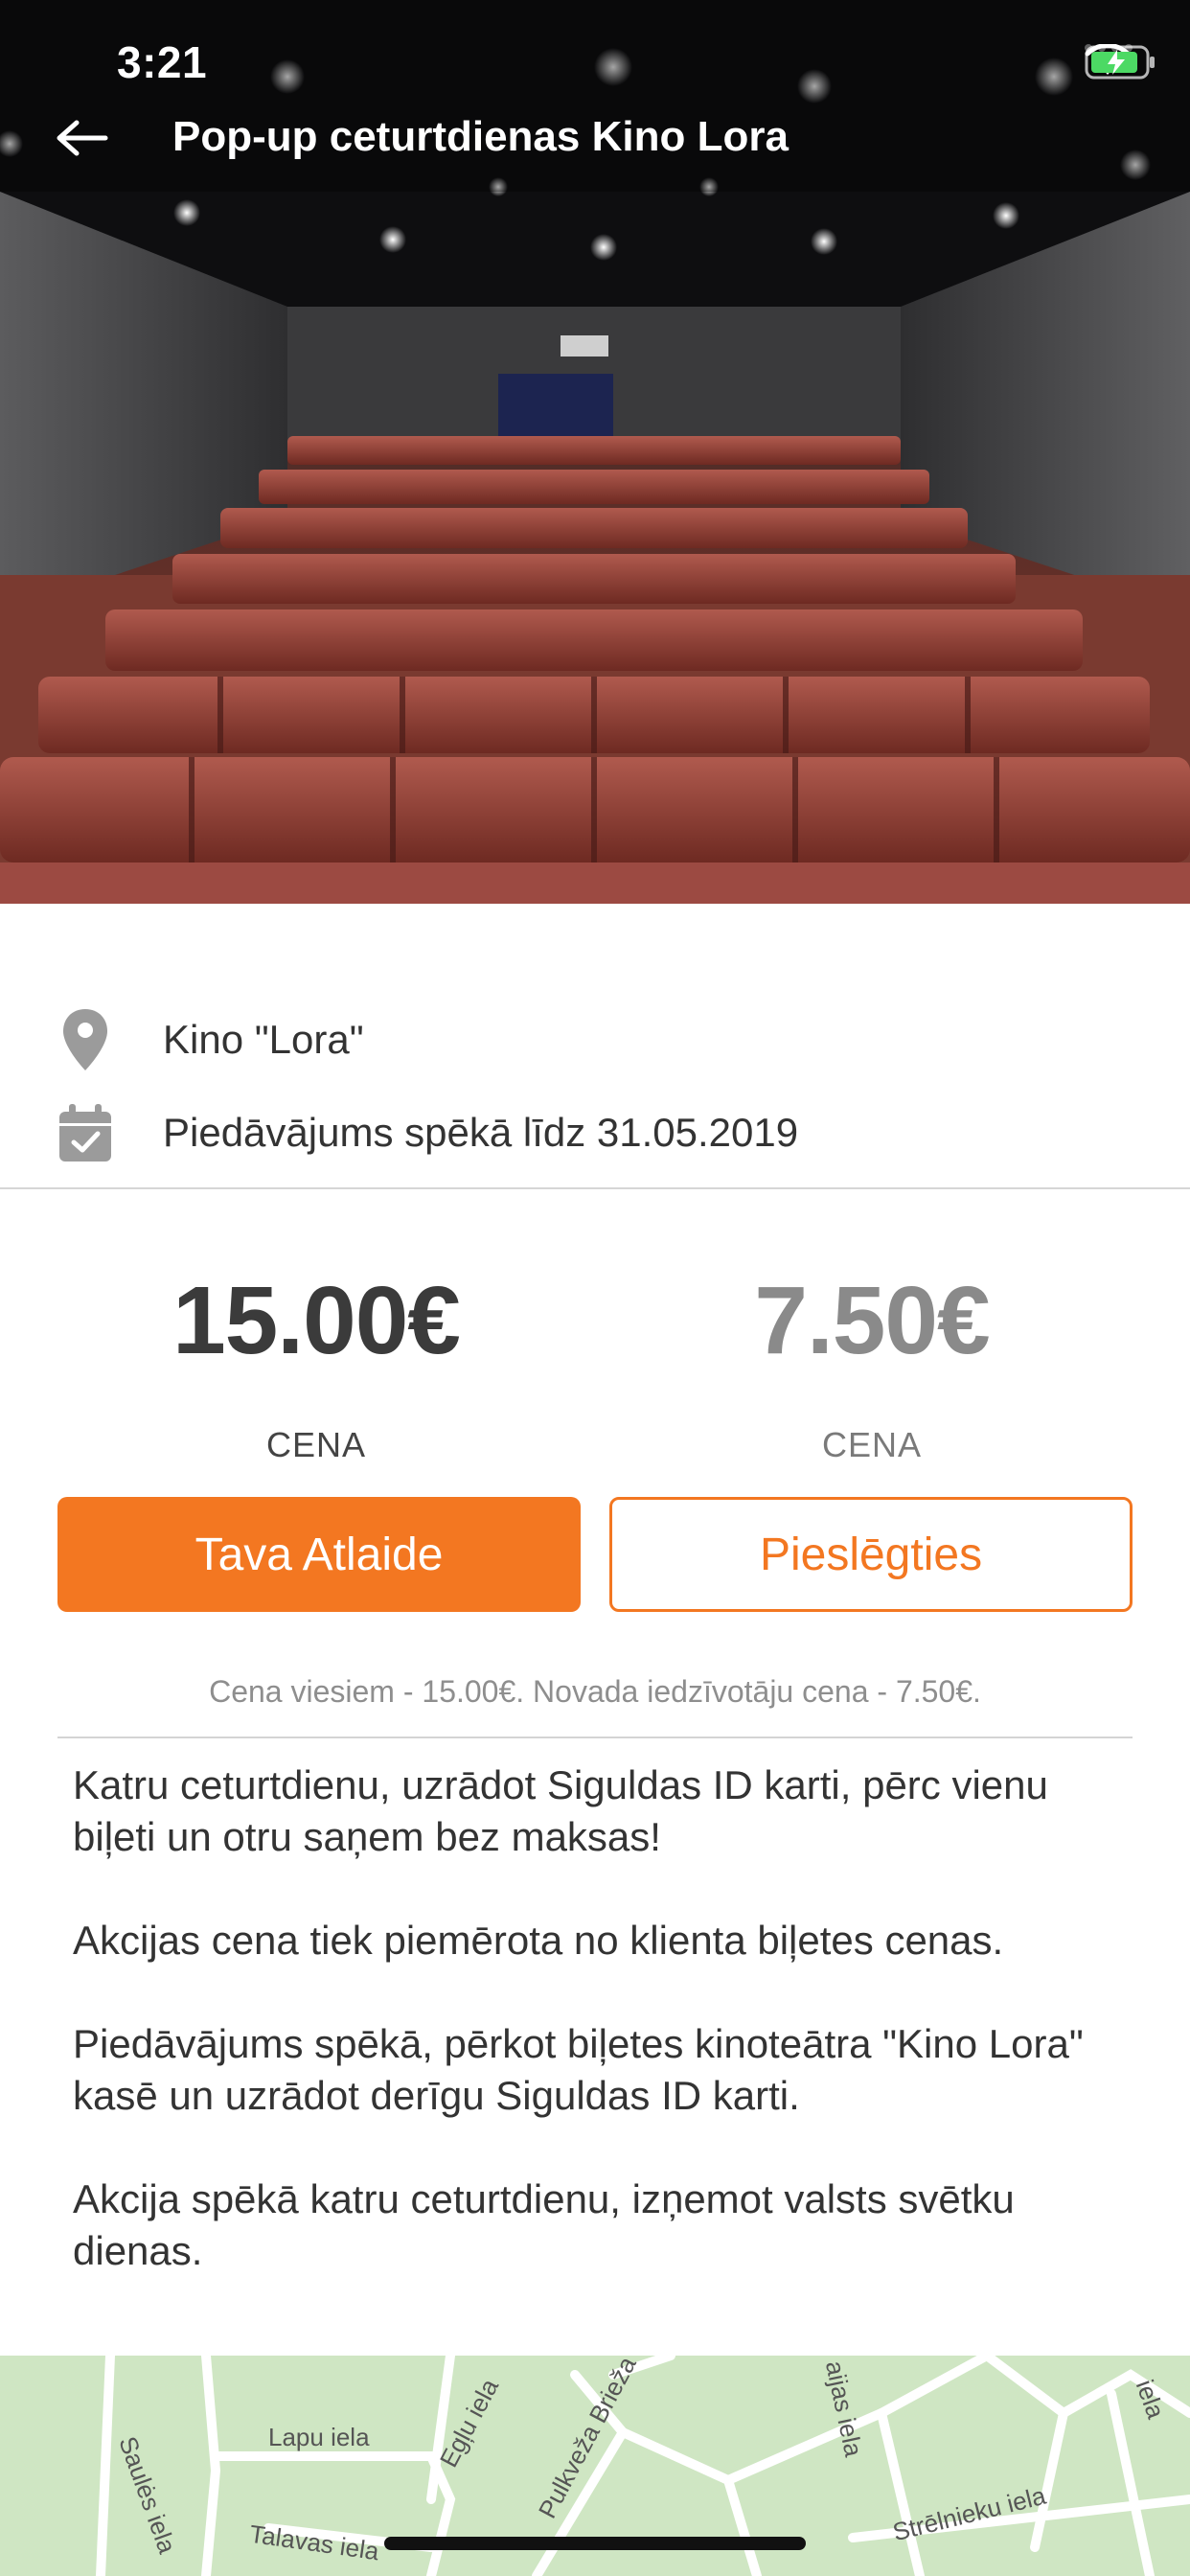  What do you see at coordinates (872, 1444) in the screenshot?
I see `discount-price-label: CENA` at bounding box center [872, 1444].